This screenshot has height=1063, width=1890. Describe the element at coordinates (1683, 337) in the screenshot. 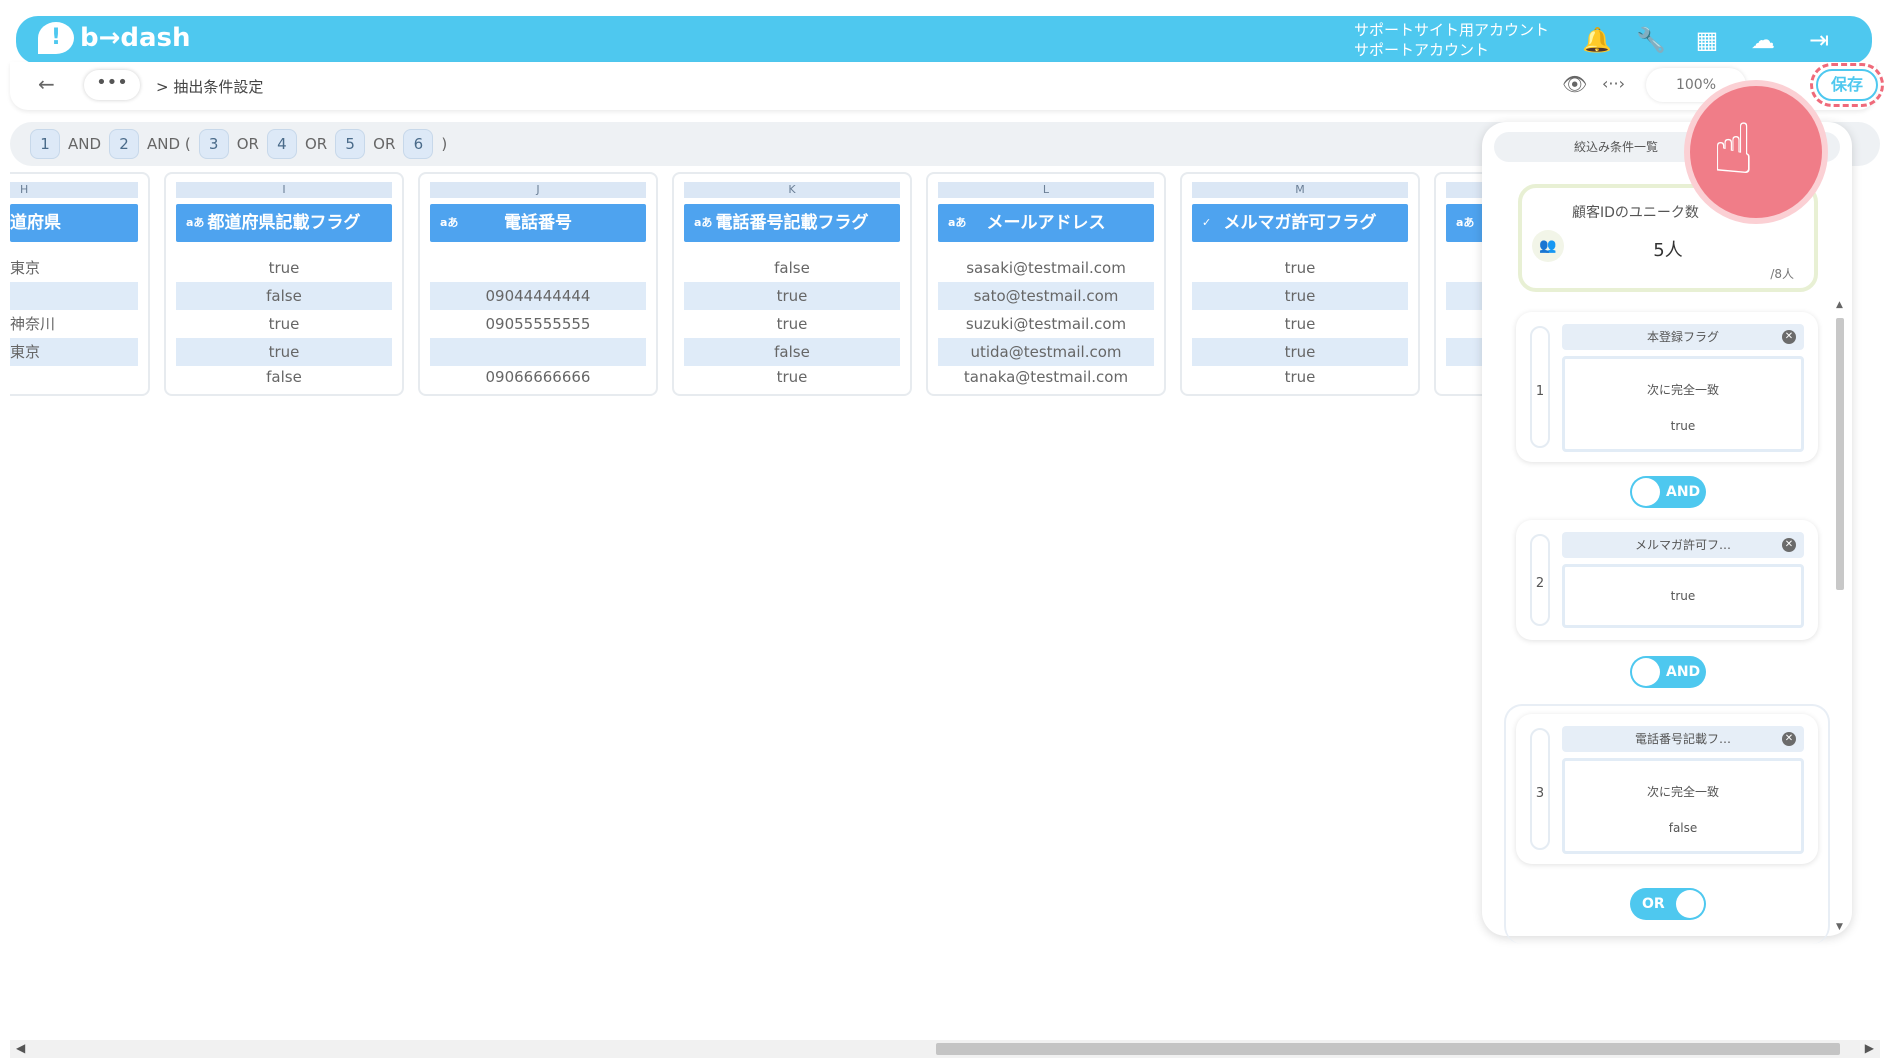

I see `condition-field: 本登録フラグ ✕` at that location.